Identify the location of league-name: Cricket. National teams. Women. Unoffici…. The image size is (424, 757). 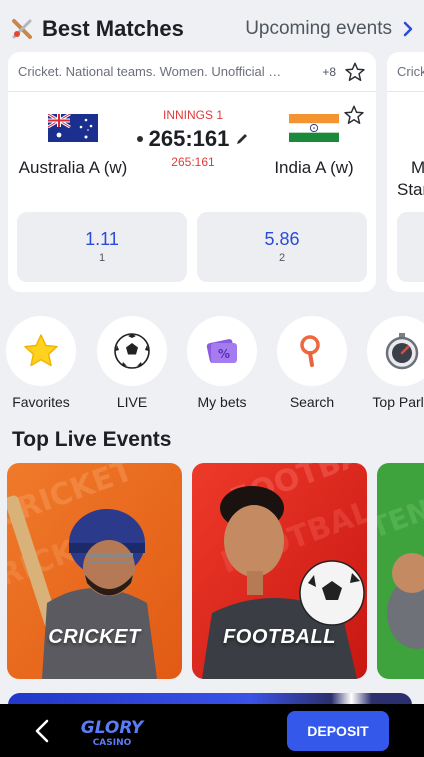
(150, 71).